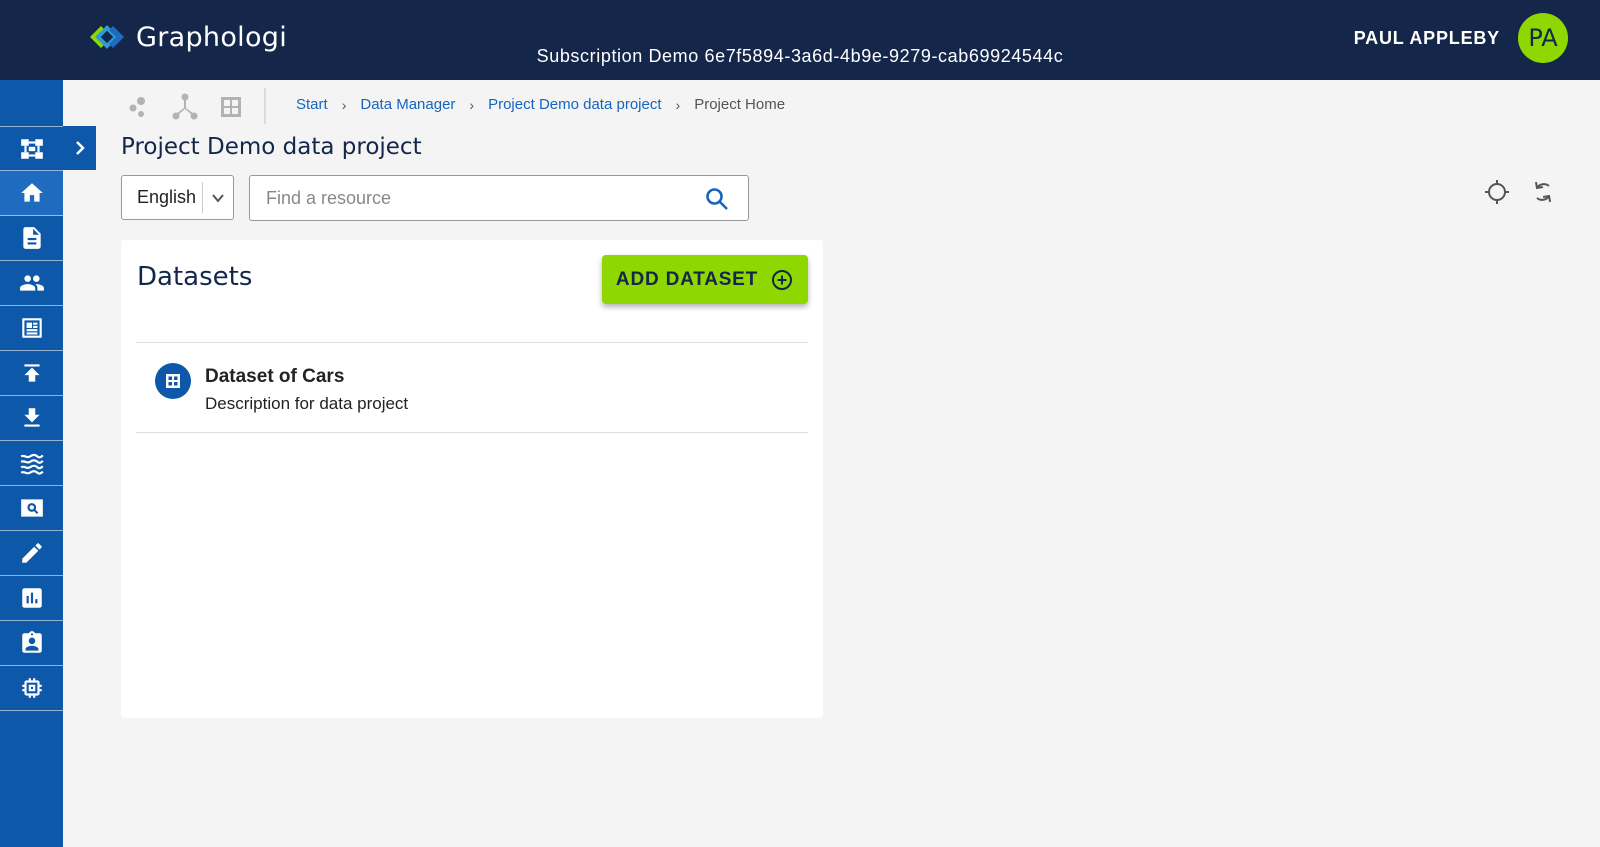 This screenshot has width=1600, height=847. I want to click on sidebar-item-download, so click(31, 418).